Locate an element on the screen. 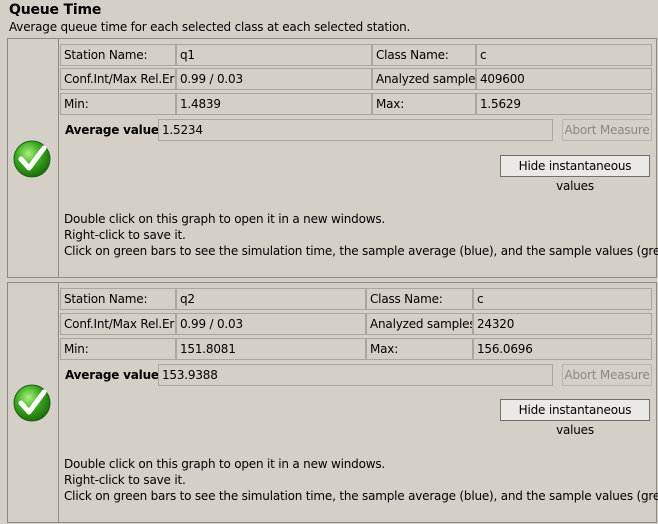 Image resolution: width=658 pixels, height=524 pixels. station-name-value: q1 is located at coordinates (274, 55).